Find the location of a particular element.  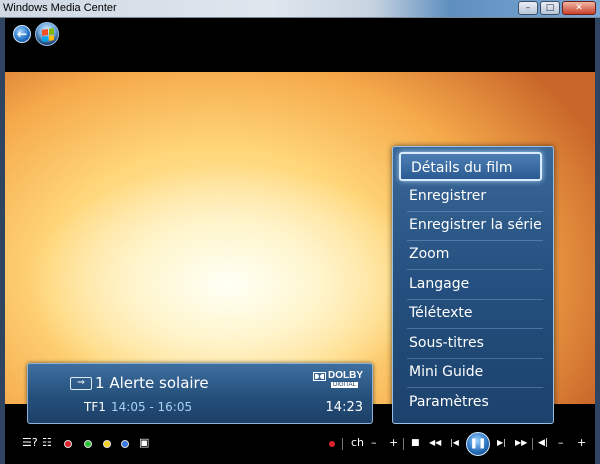

red-button-icon is located at coordinates (68, 444).